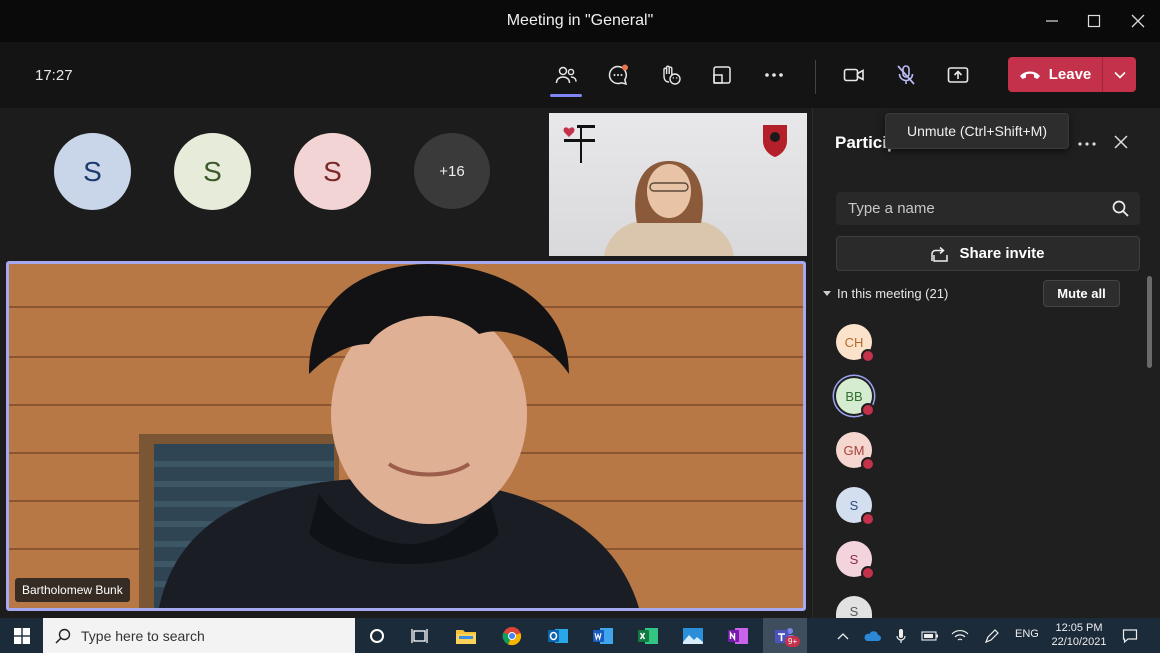  What do you see at coordinates (977, 131) in the screenshot?
I see `unmute-tooltip: Unmute (Ctrl+Shift+M)` at bounding box center [977, 131].